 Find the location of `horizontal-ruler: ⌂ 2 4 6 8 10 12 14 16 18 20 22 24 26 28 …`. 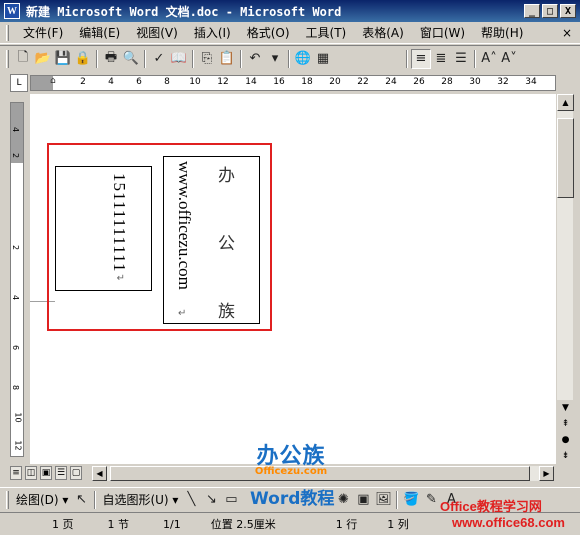

horizontal-ruler: ⌂ 2 4 6 8 10 12 14 16 18 20 22 24 26 28 … is located at coordinates (293, 83).